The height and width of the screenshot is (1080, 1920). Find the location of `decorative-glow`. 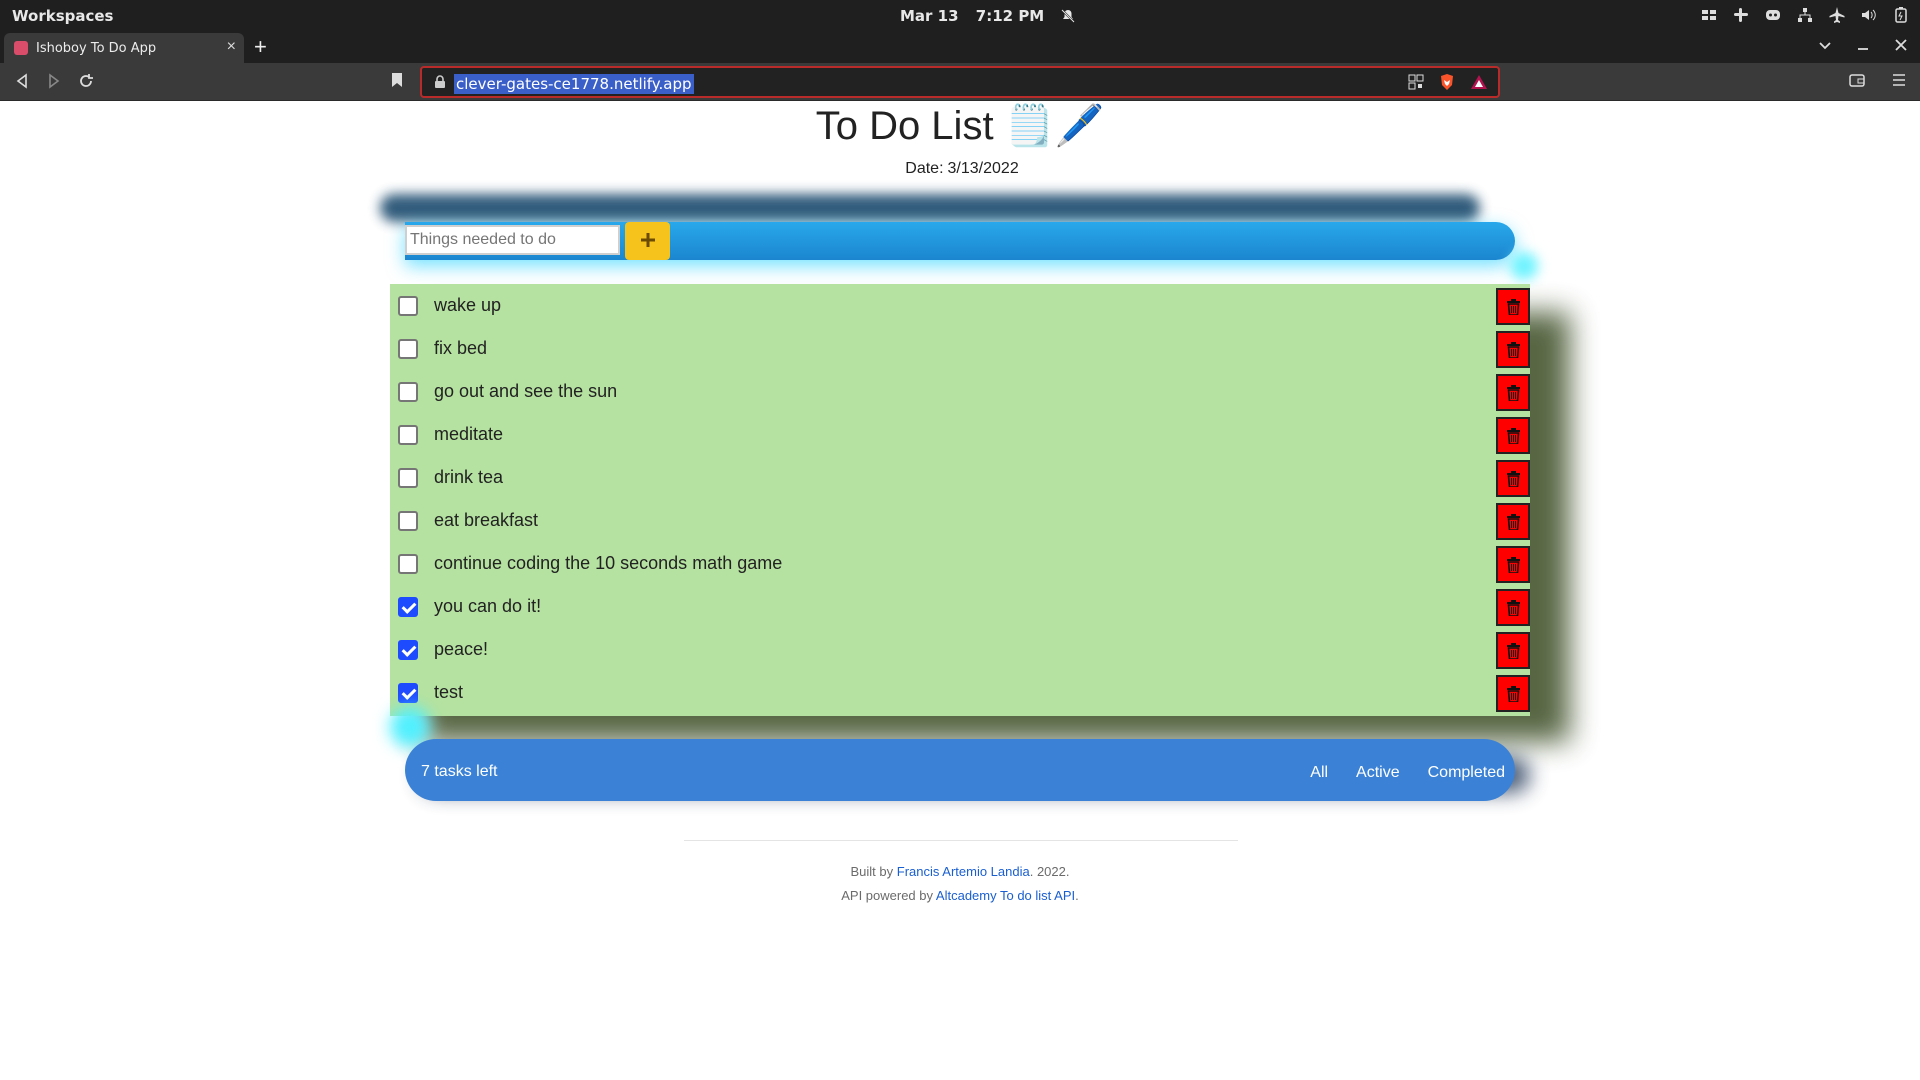

decorative-glow is located at coordinates (1524, 266).